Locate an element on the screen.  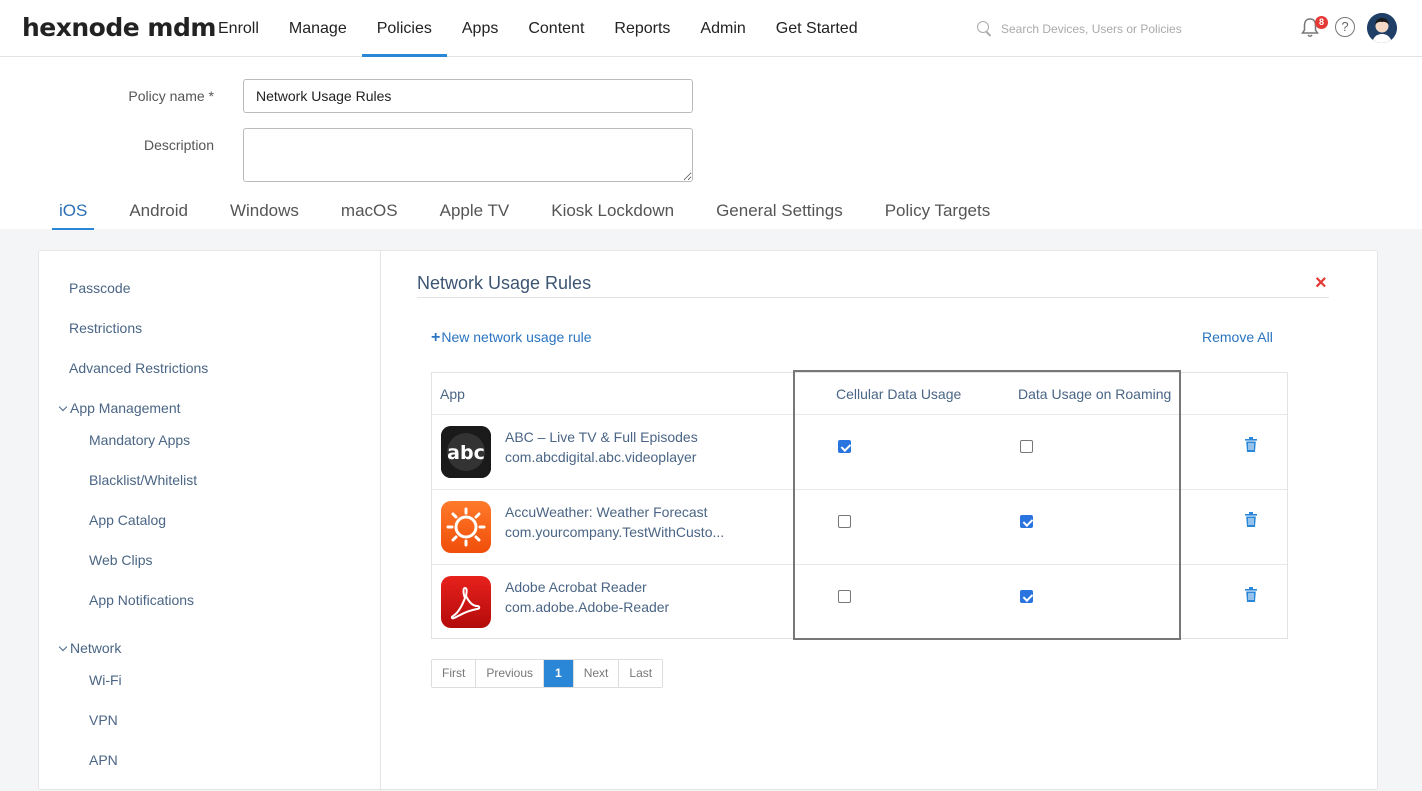
sidebar-item-advanced-restrictions: Advanced Restrictions is located at coordinates (138, 368).